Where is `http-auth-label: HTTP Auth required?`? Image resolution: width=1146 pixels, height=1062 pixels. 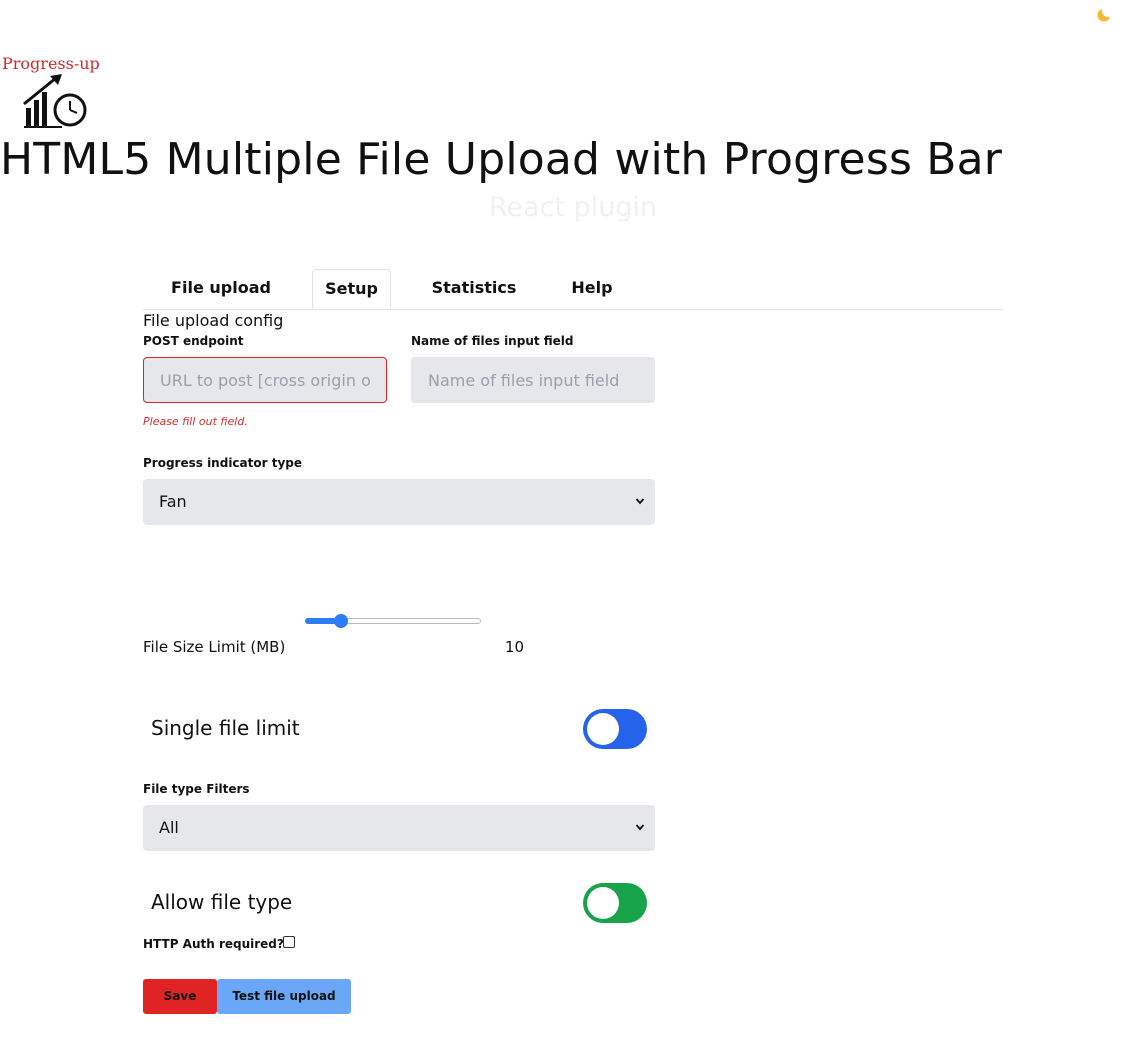 http-auth-label: HTTP Auth required? is located at coordinates (213, 944).